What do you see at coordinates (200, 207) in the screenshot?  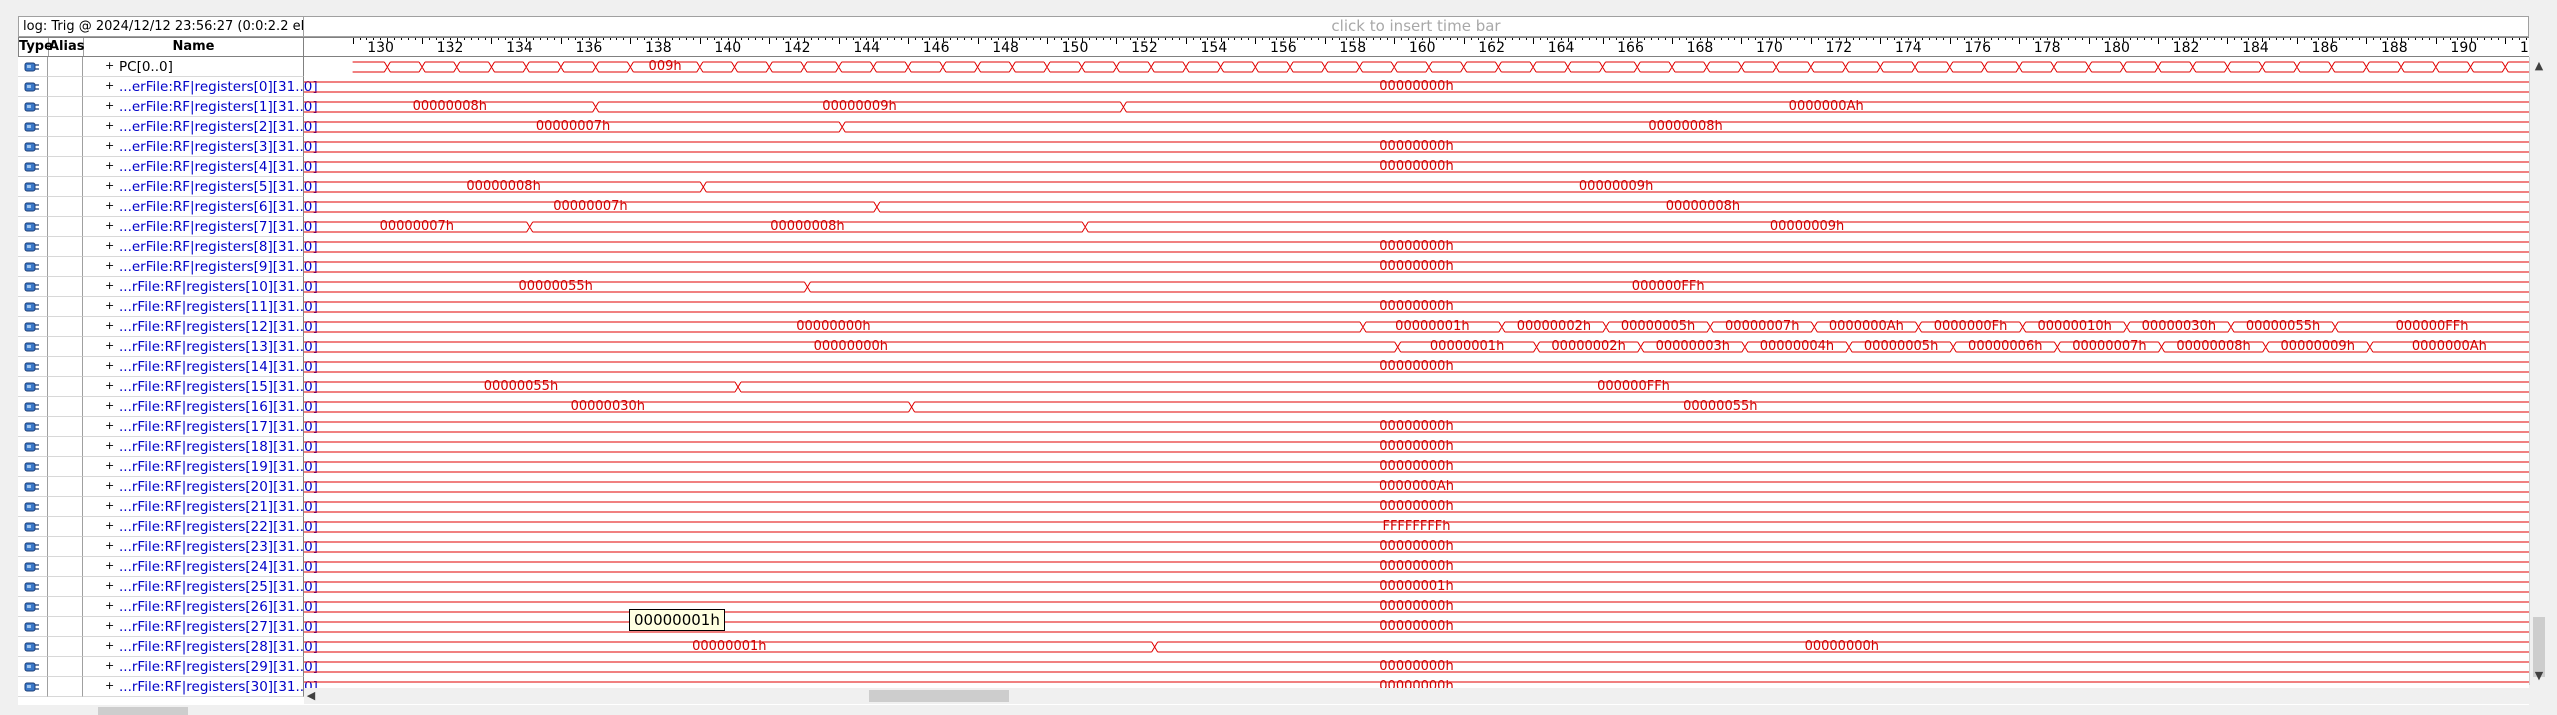 I see `name-cell: + ...erFile:RF|registers[6][31..0]` at bounding box center [200, 207].